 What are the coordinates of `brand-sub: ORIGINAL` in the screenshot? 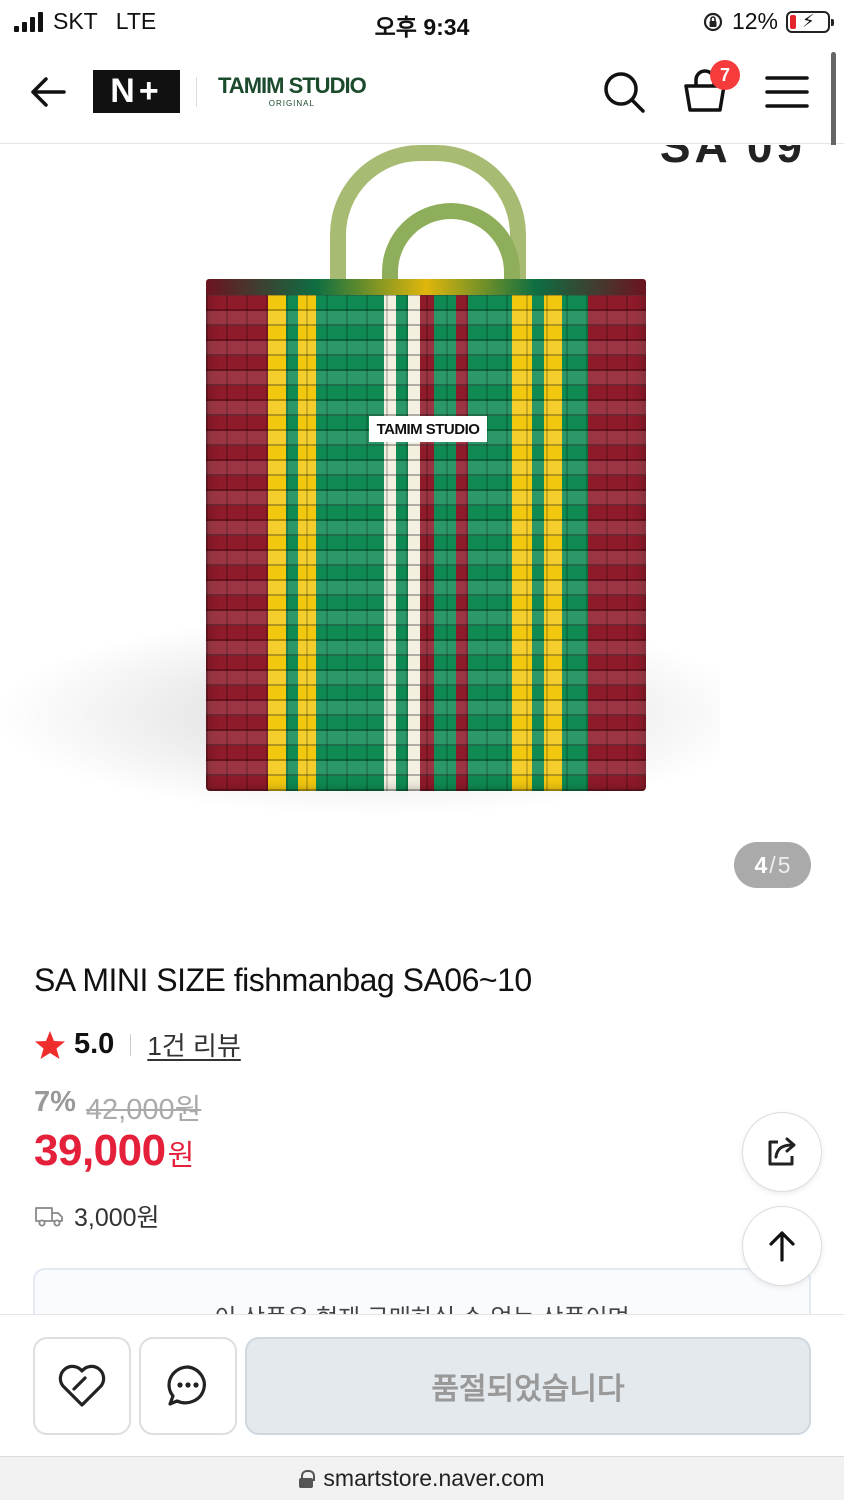 It's located at (291, 103).